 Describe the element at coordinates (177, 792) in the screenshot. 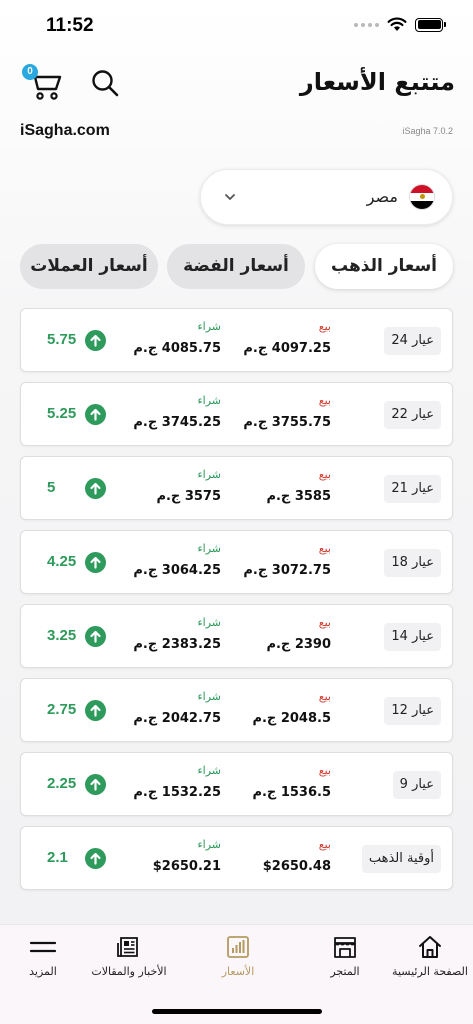

I see `buy-price: 1532.25 ج.م` at that location.